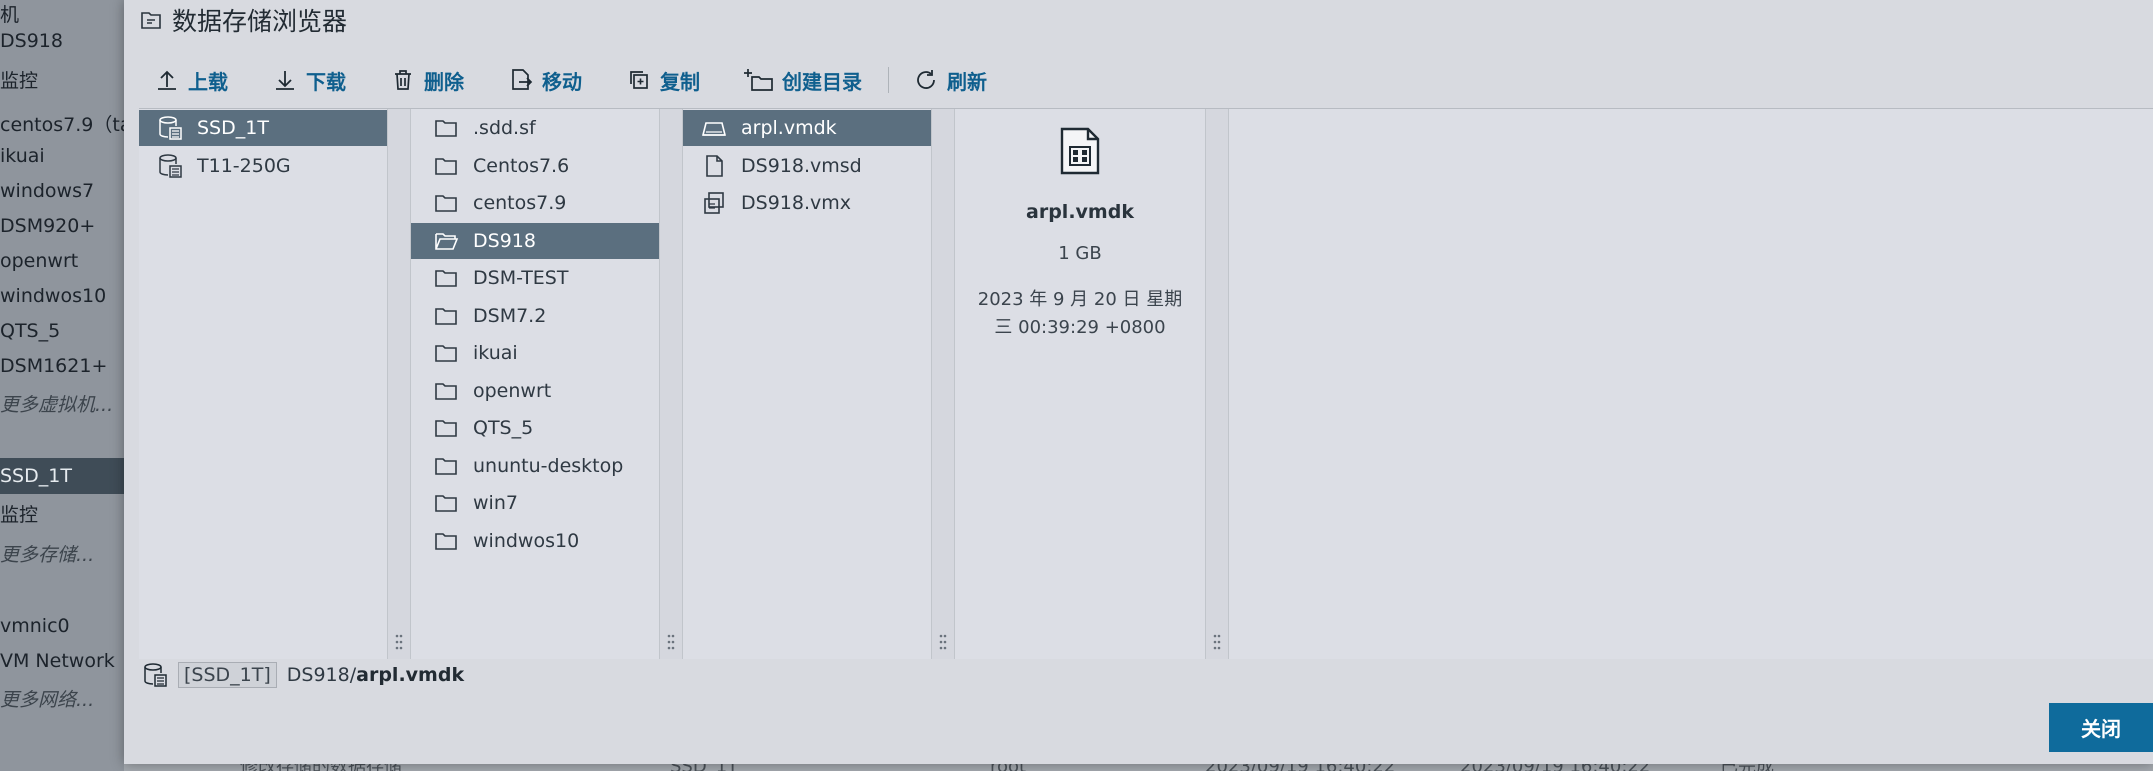  I want to click on upload-icon, so click(167, 80).